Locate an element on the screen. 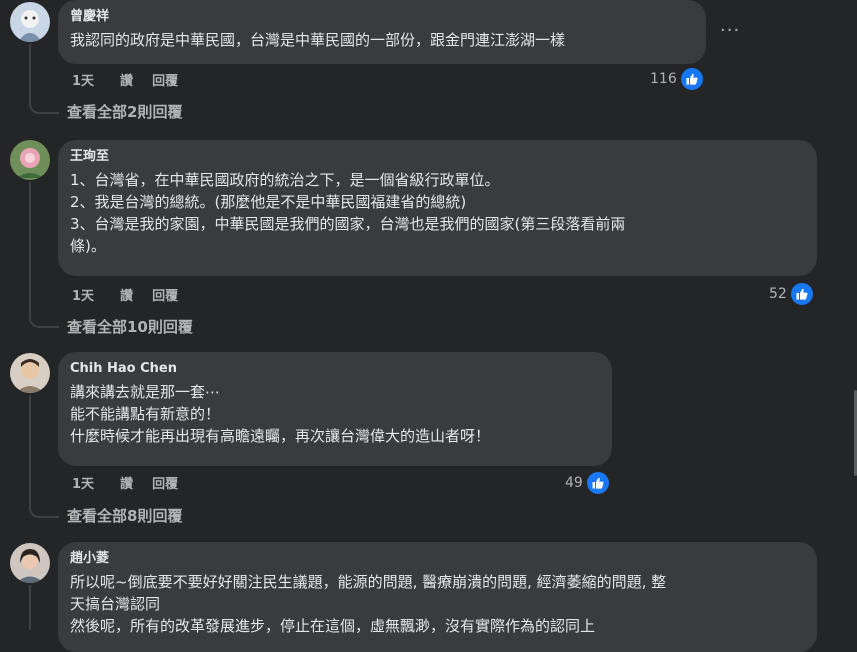 The height and width of the screenshot is (652, 857). reaction-summary: 49 is located at coordinates (588, 483).